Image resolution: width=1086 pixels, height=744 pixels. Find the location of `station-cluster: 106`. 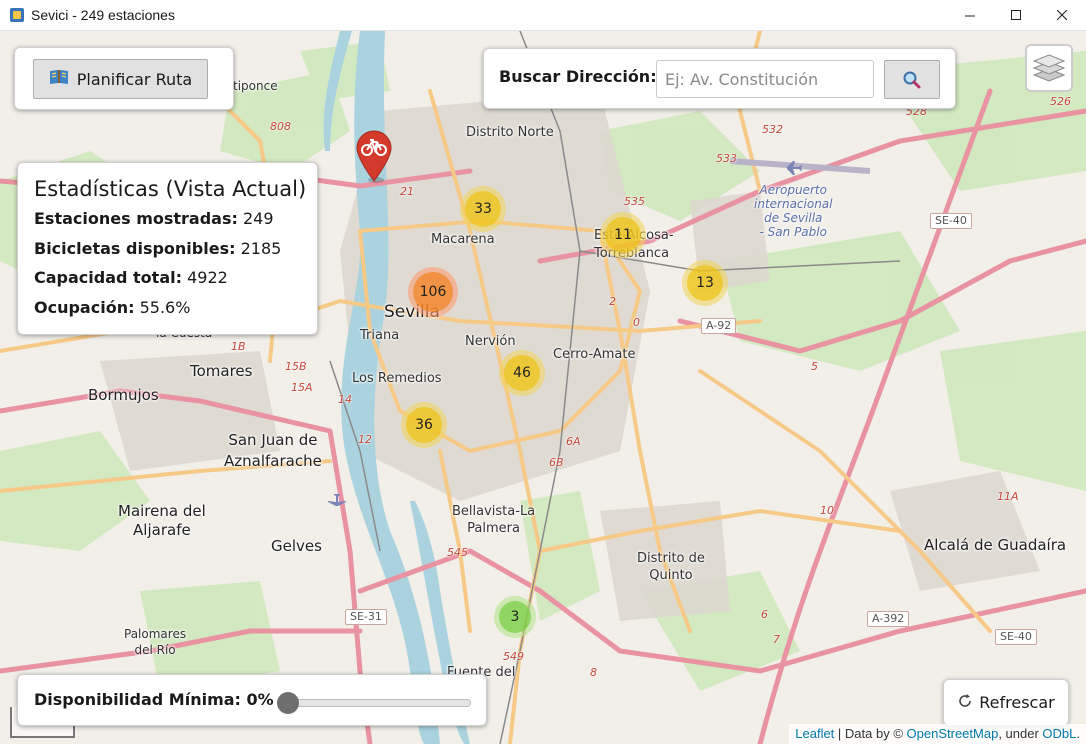

station-cluster: 106 is located at coordinates (433, 292).